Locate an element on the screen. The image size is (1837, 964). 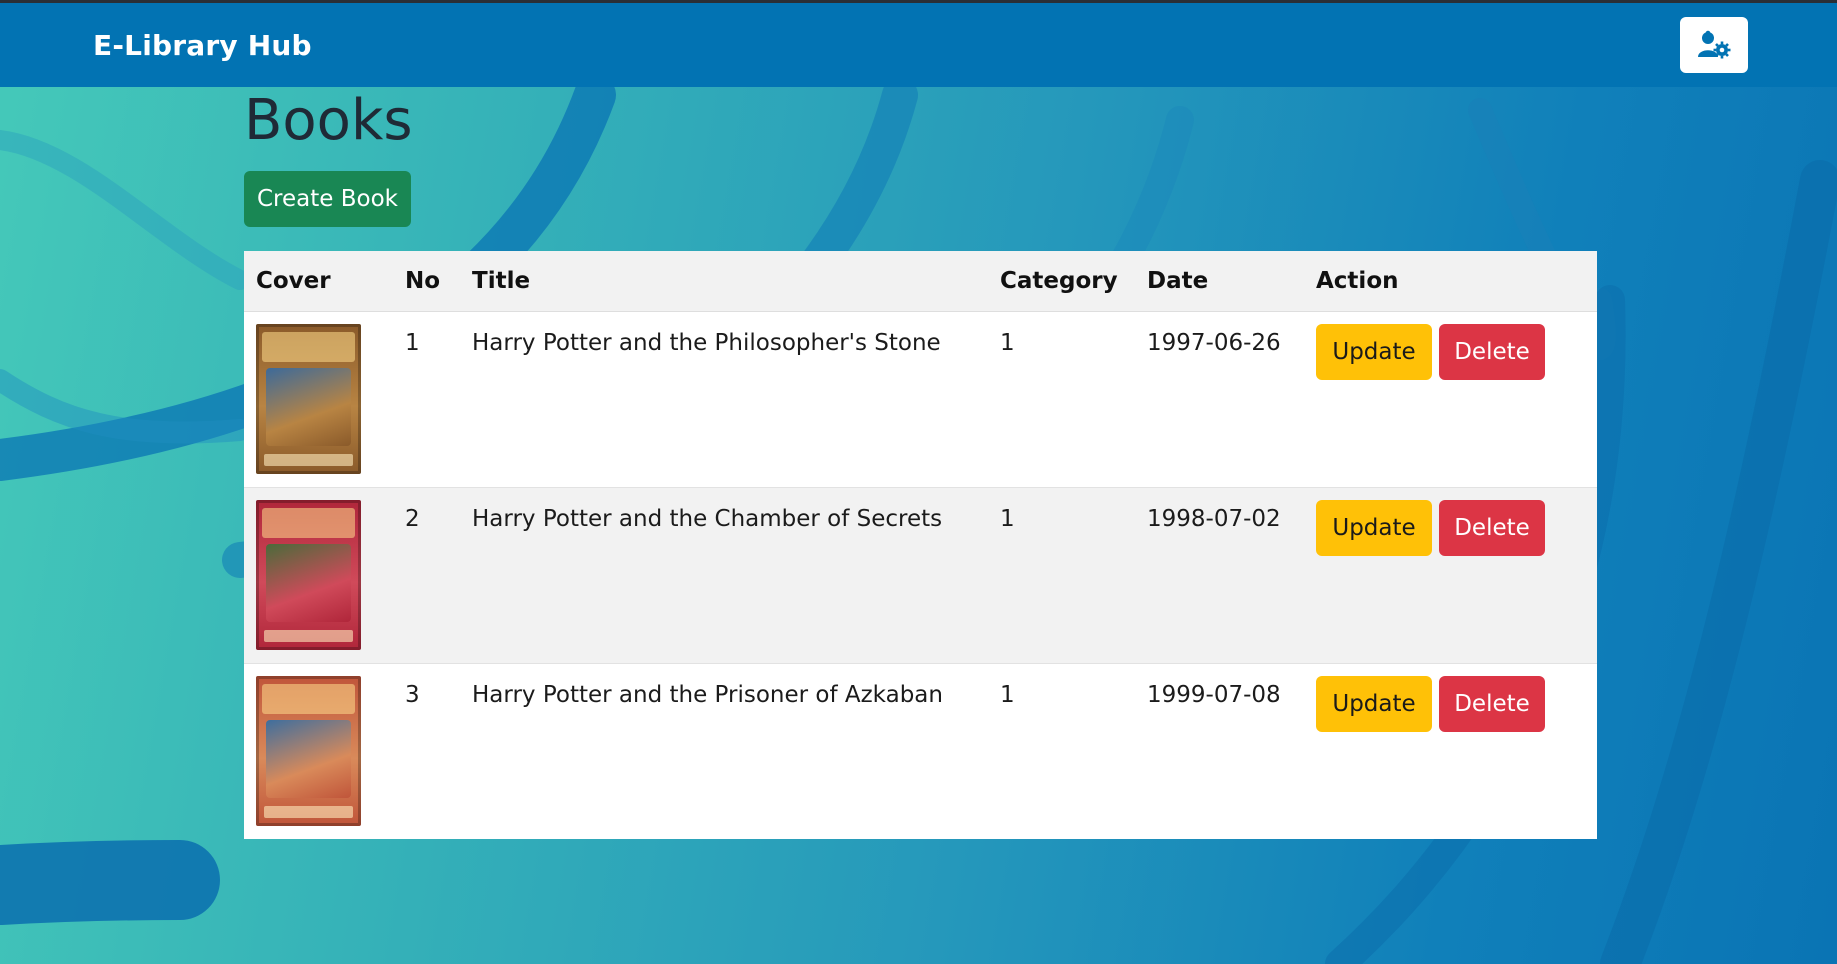
title-cell: Harry Potter and the Philosopher's Stone is located at coordinates (724, 399).